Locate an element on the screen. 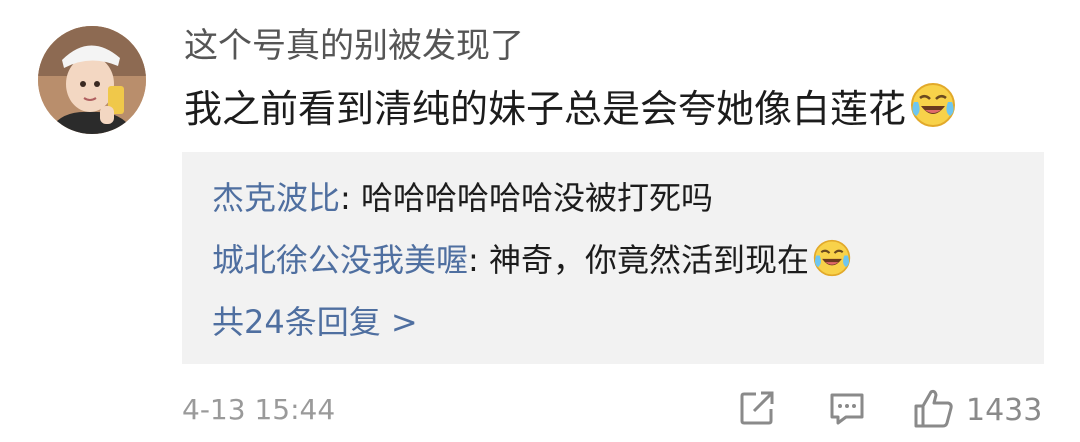  avatar-image is located at coordinates (92, 80).